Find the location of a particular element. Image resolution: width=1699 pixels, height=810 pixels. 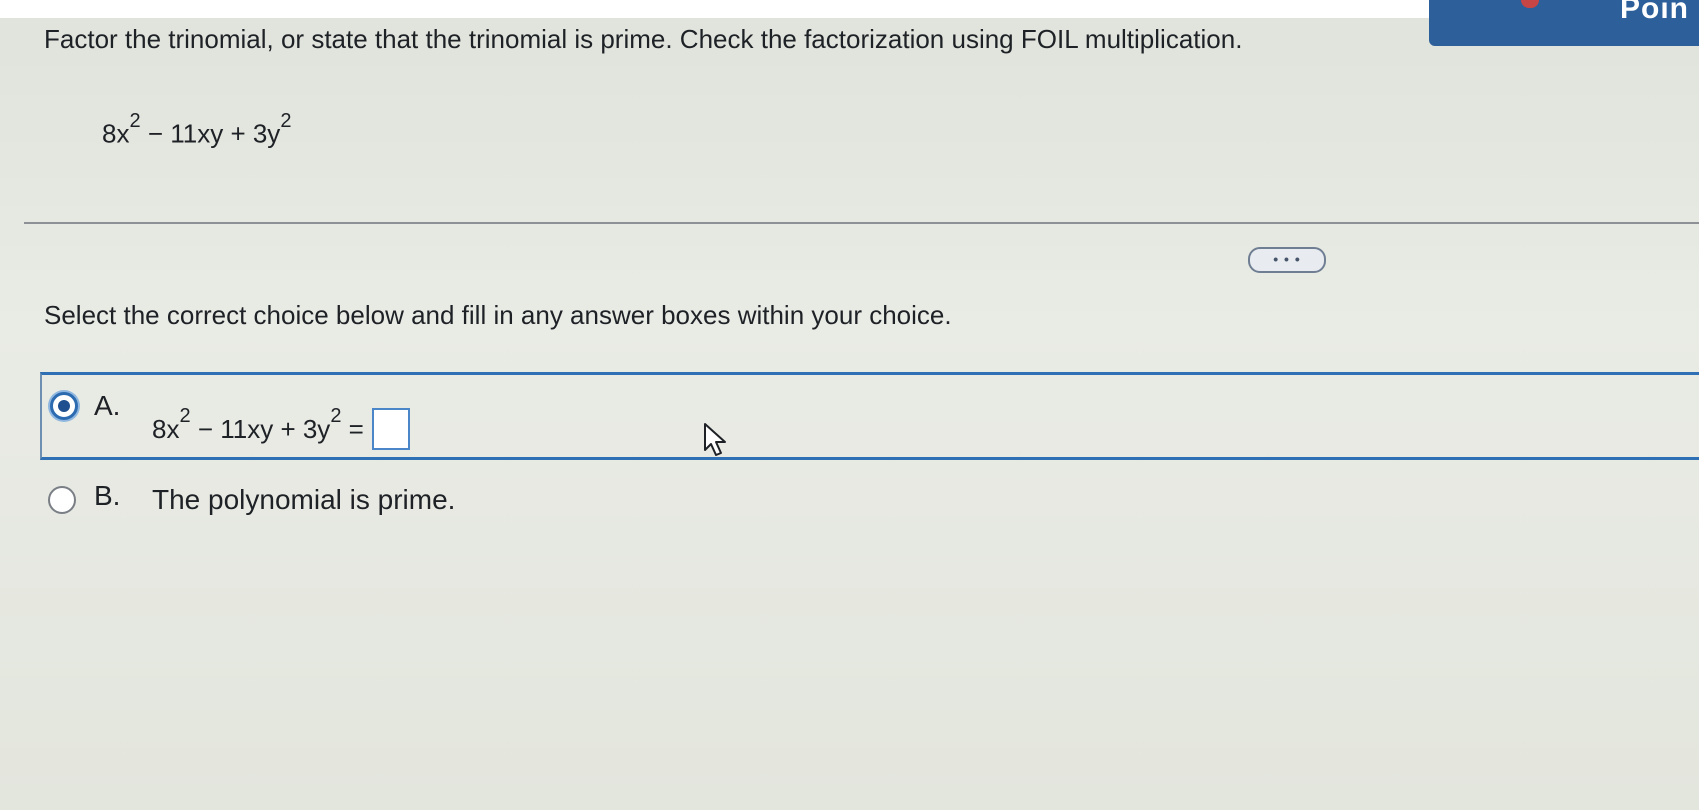

divider is located at coordinates (861, 223).